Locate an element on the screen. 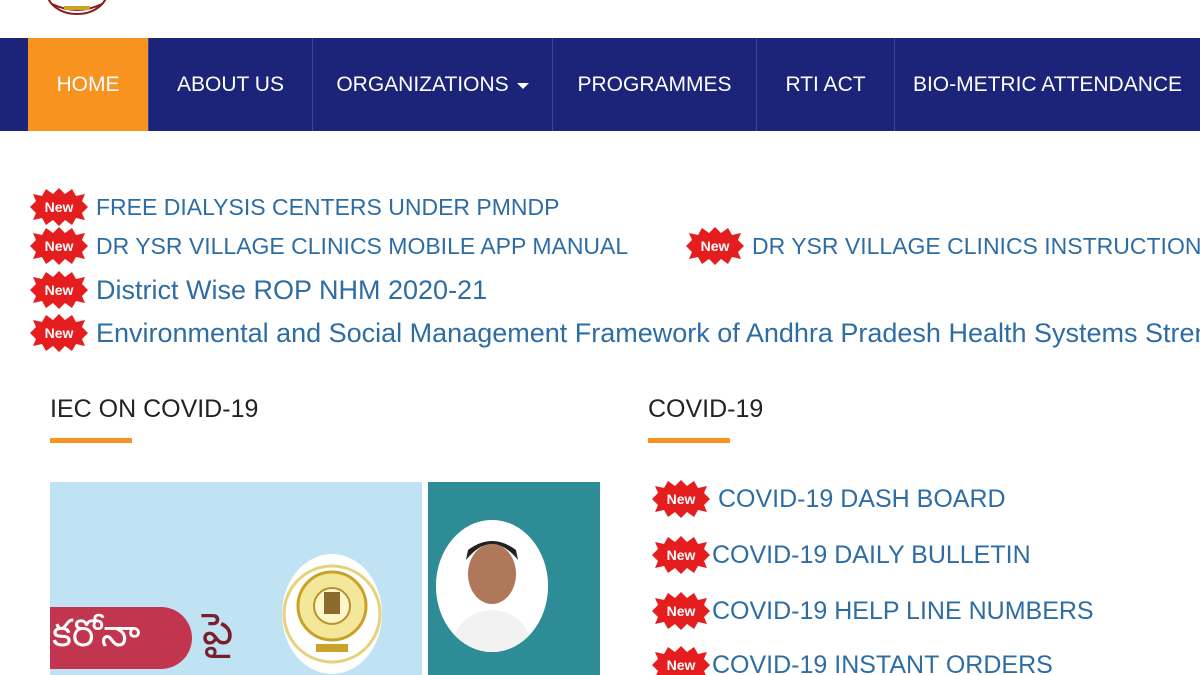  covid-title-underline is located at coordinates (689, 440).